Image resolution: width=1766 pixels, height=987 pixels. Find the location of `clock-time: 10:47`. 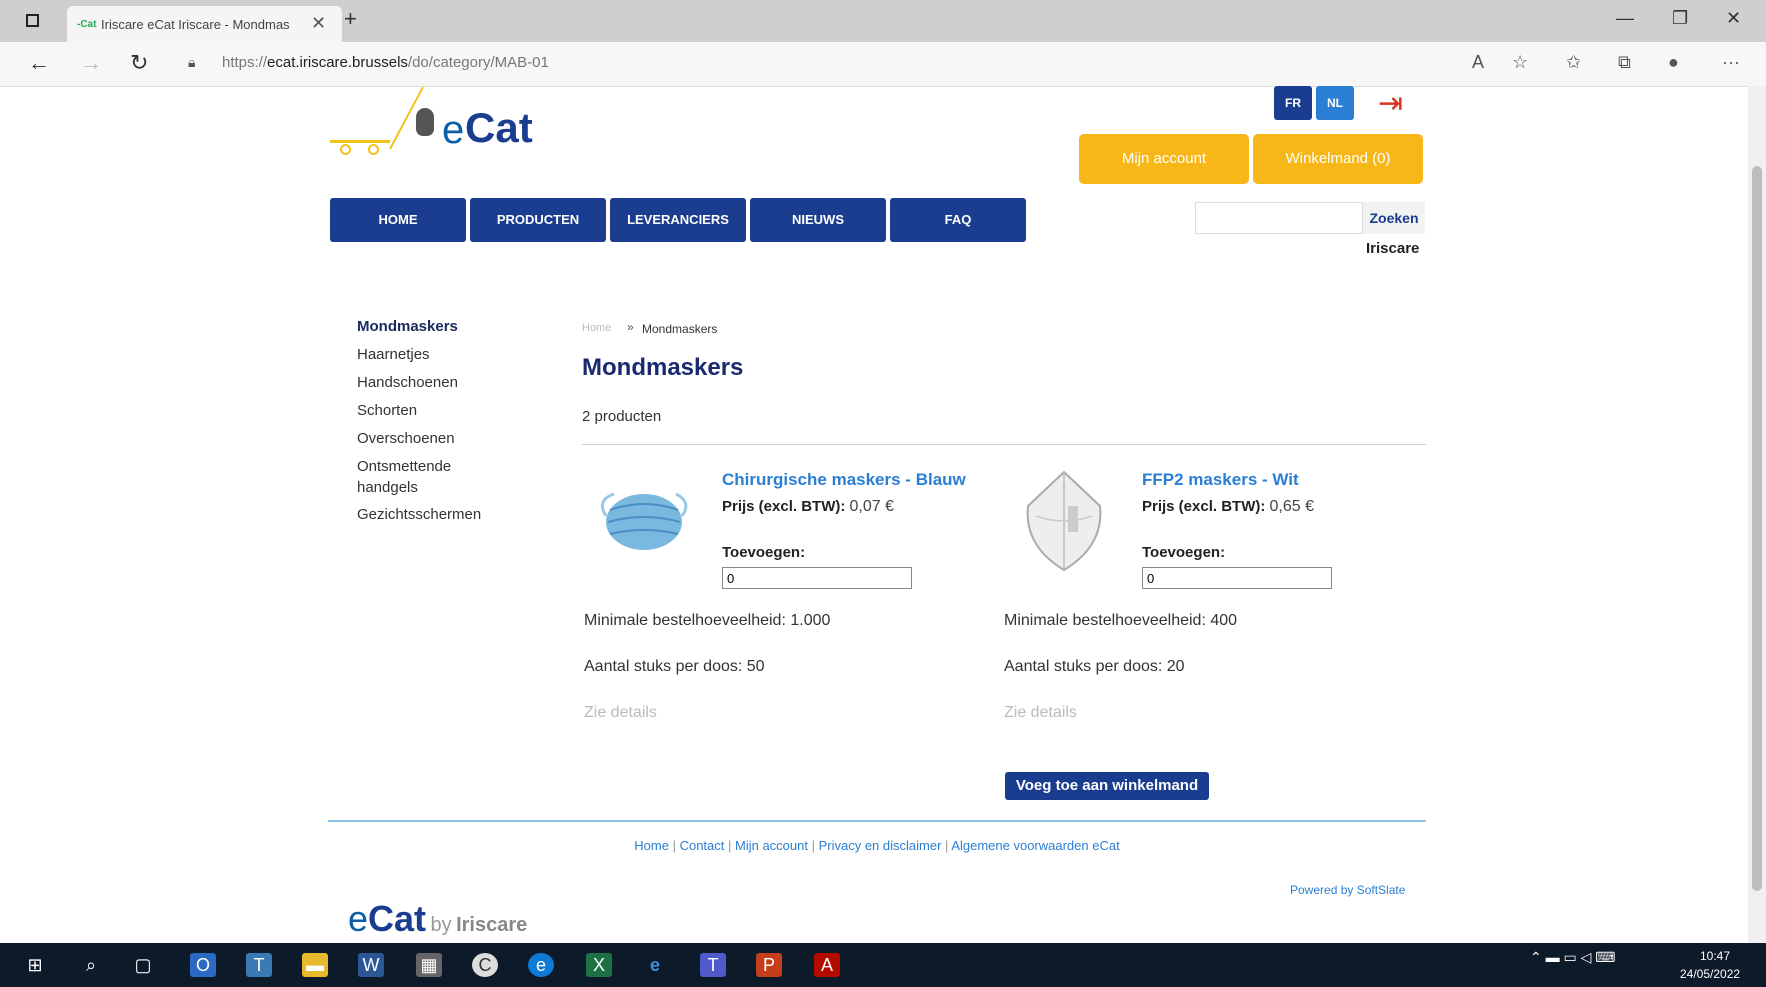

clock-time: 10:47 is located at coordinates (1715, 956).